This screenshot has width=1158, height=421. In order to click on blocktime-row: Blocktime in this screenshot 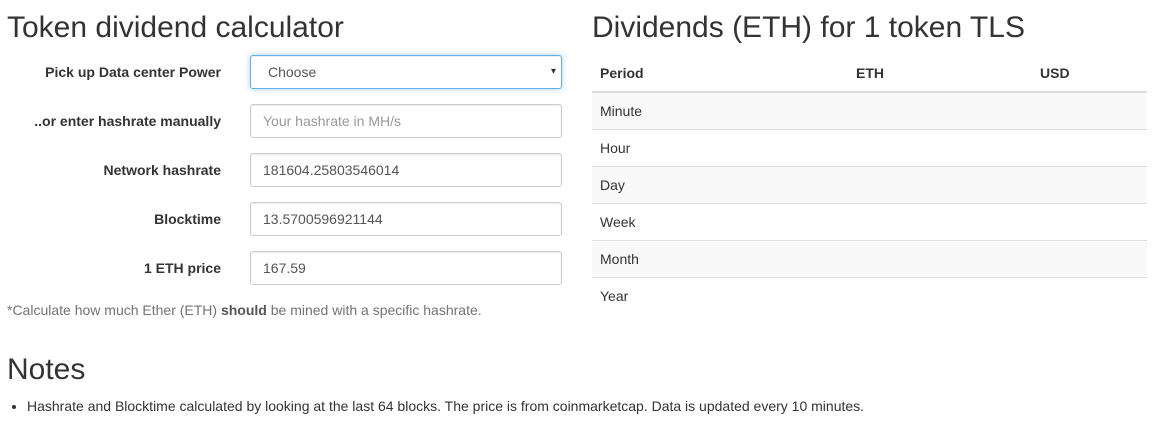, I will do `click(287, 219)`.